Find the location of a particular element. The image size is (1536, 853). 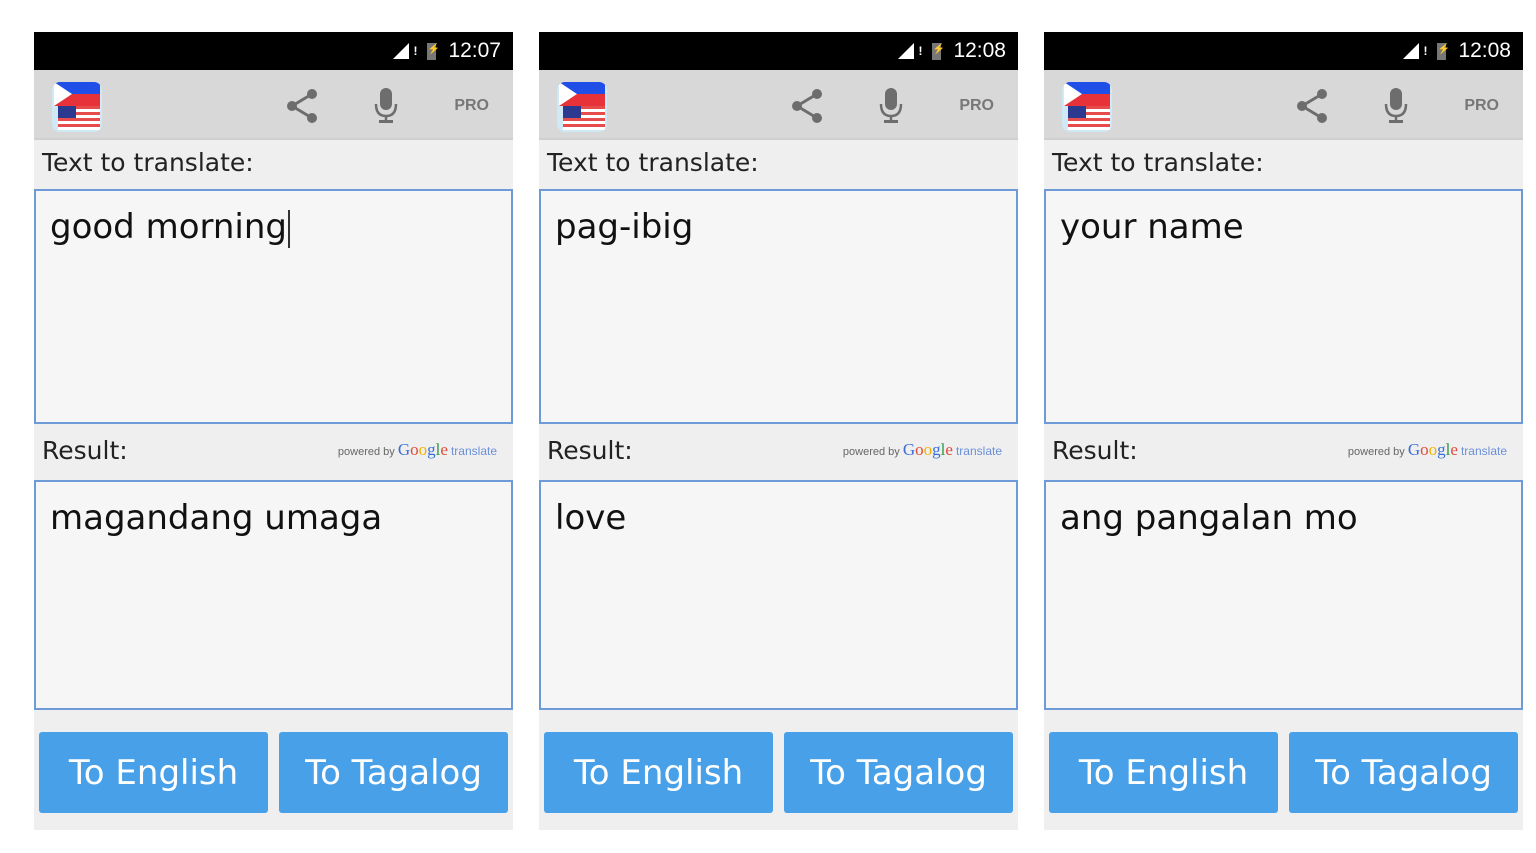

input-text: your name is located at coordinates (1152, 227).